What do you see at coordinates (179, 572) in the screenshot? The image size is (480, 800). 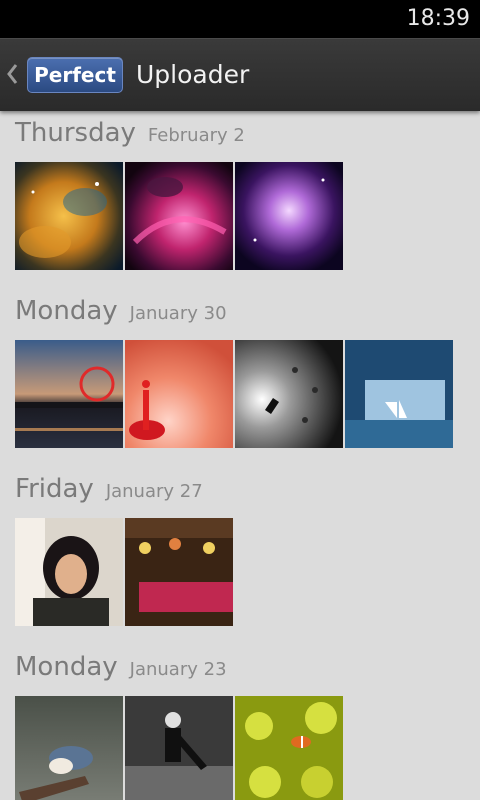 I see `shop-front-photo` at bounding box center [179, 572].